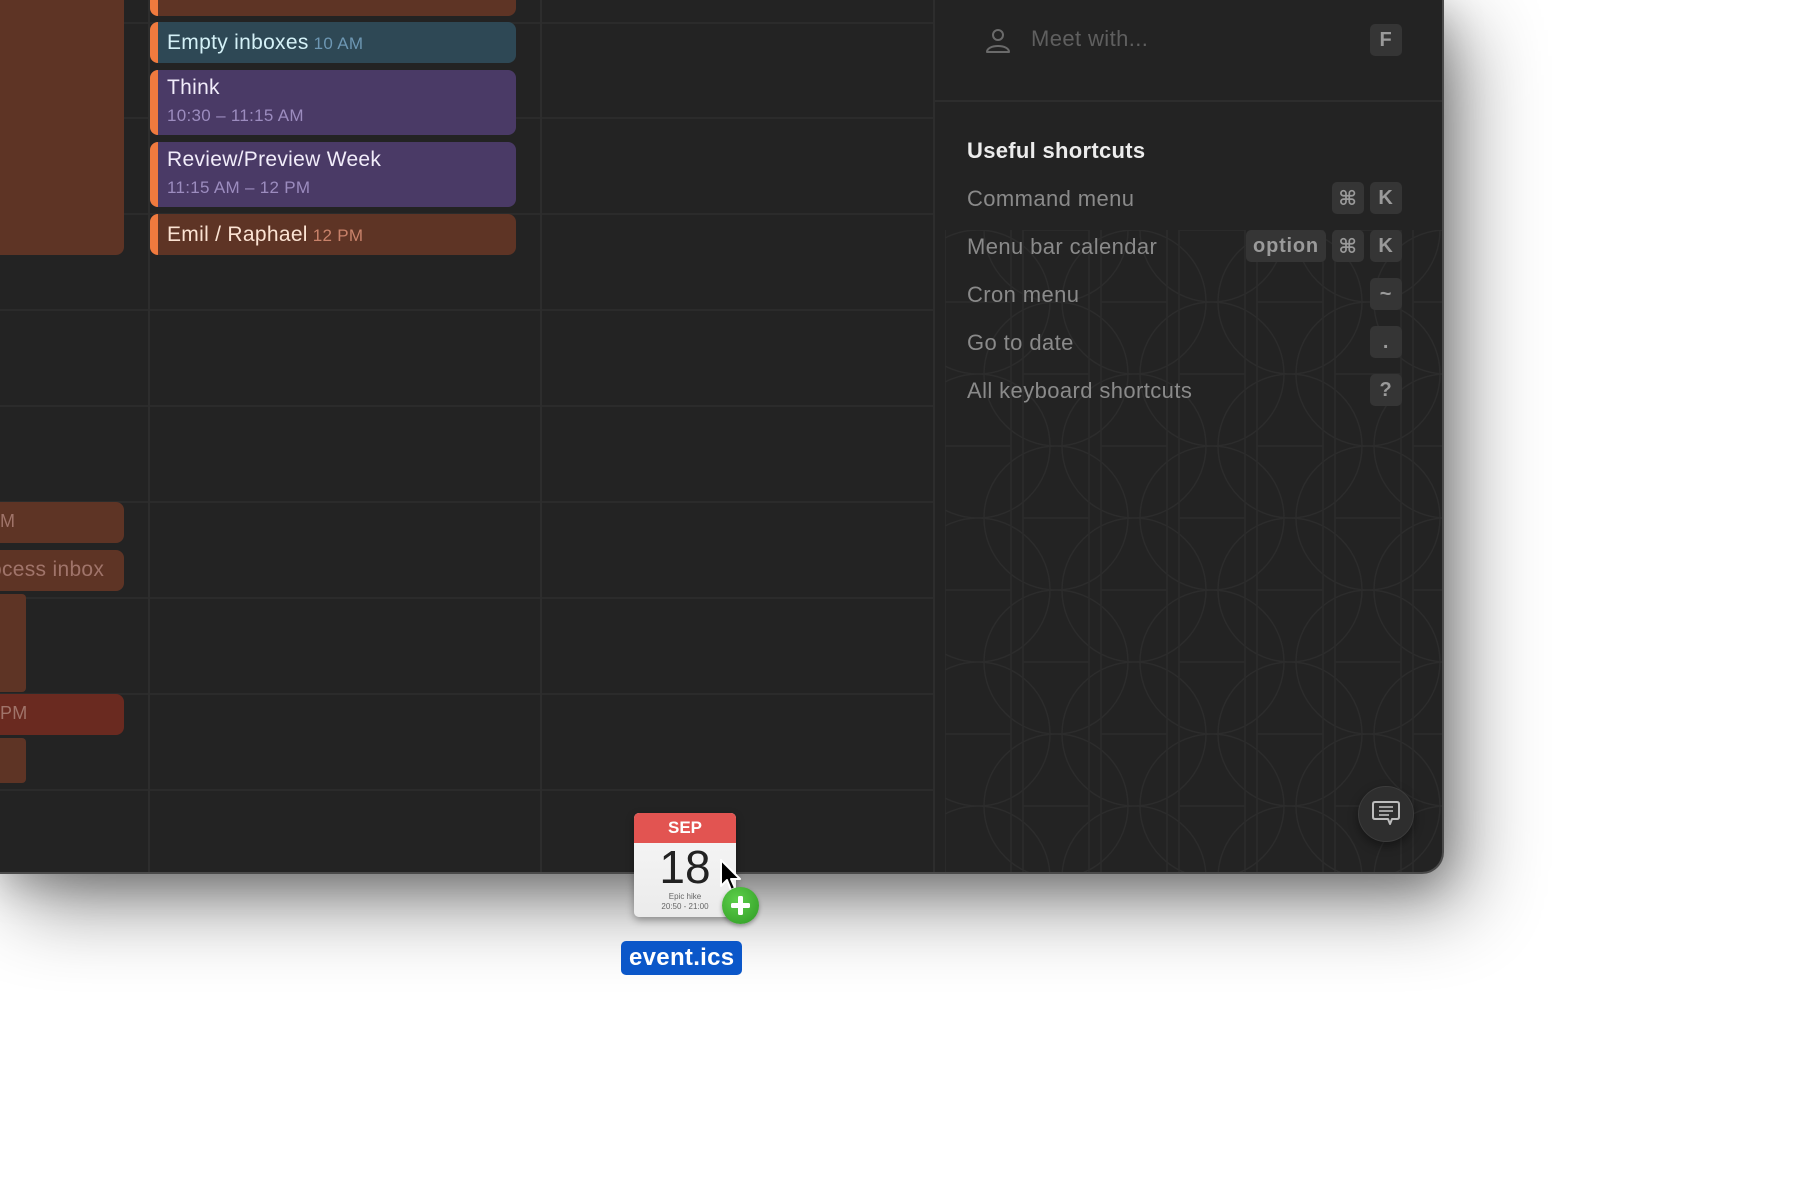 The height and width of the screenshot is (1200, 1800). What do you see at coordinates (62, 714) in the screenshot?
I see `calendar-event: PM` at bounding box center [62, 714].